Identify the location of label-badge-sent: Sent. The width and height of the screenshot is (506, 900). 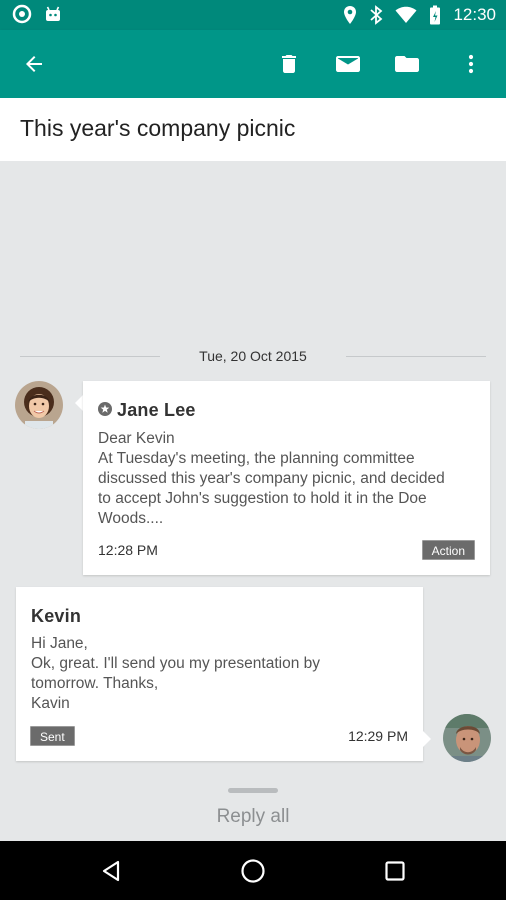
(52, 736).